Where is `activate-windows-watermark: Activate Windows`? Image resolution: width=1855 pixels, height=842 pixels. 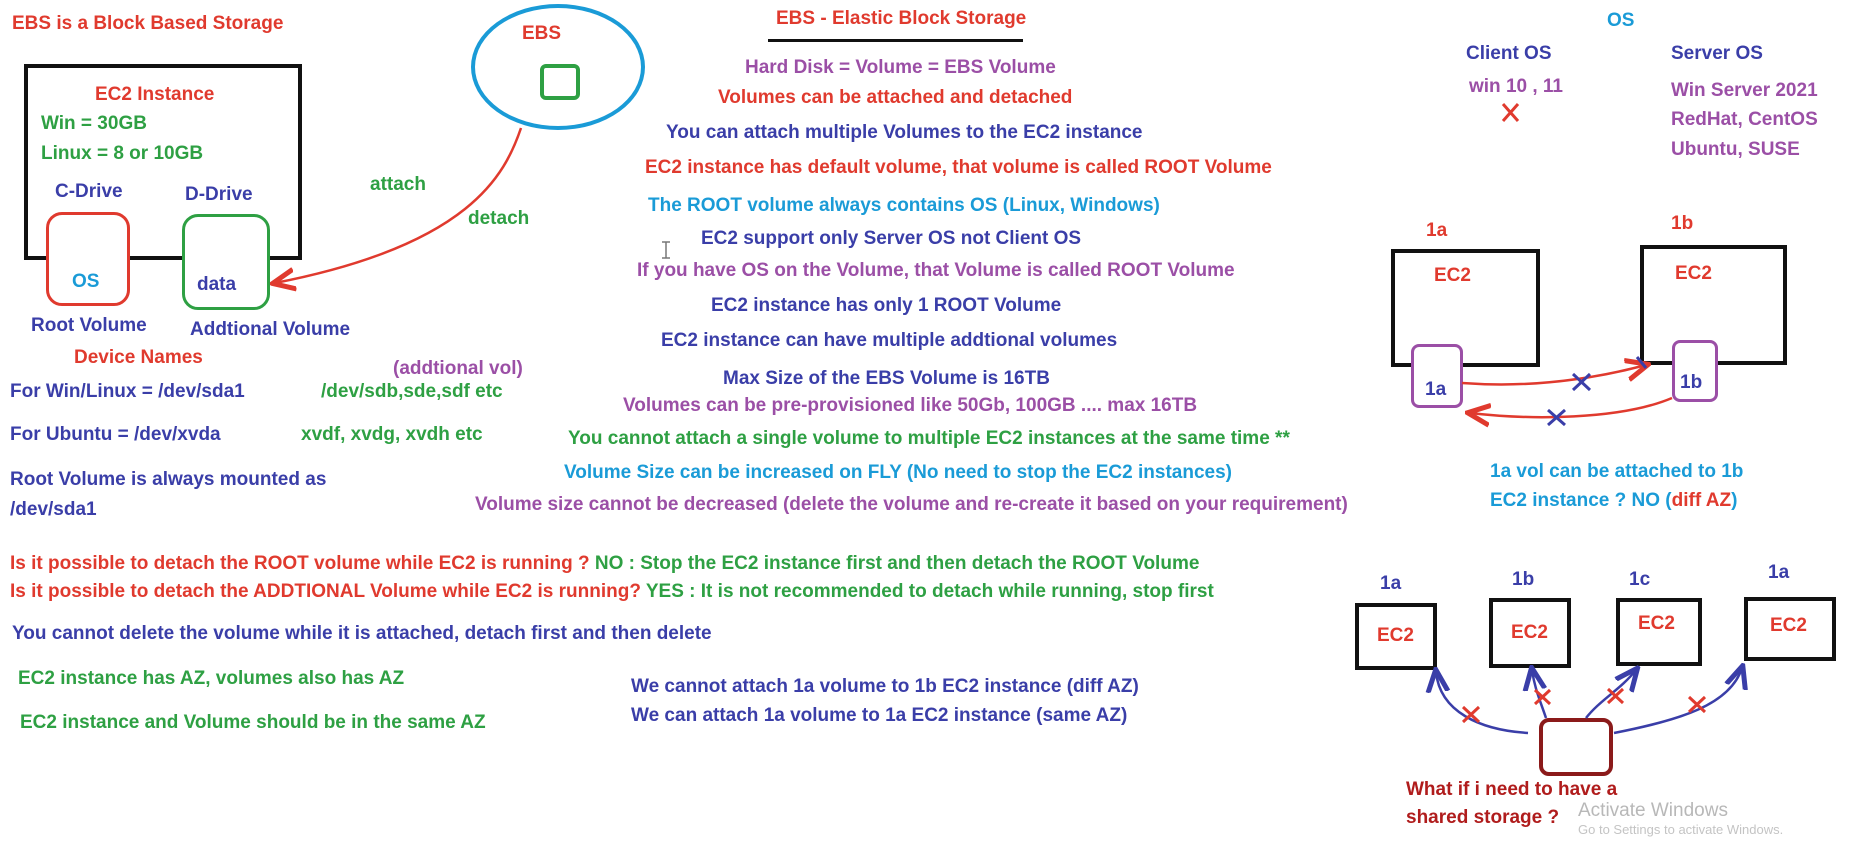
activate-windows-watermark: Activate Windows is located at coordinates (1653, 810).